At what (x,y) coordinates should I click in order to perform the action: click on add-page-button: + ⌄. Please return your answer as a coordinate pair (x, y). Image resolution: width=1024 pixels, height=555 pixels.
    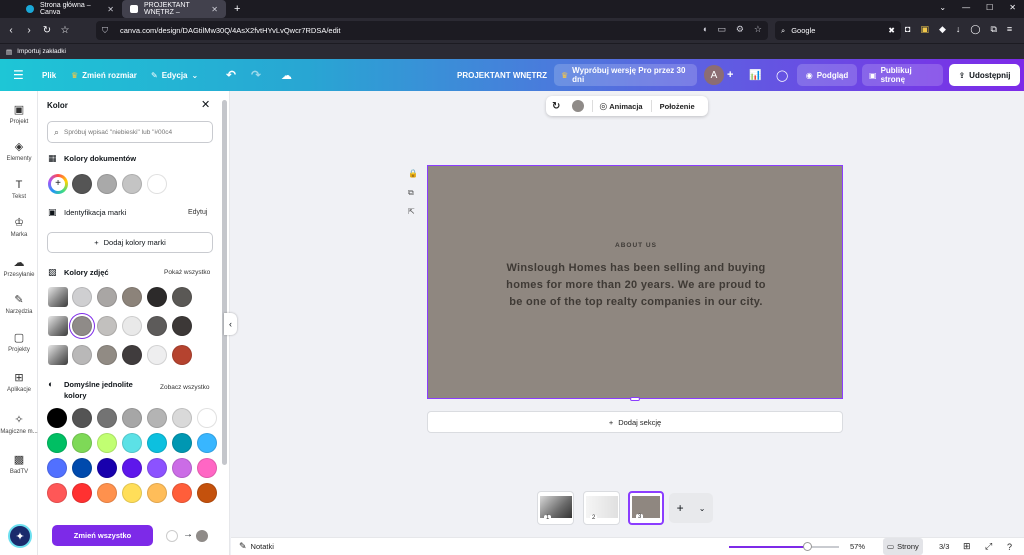
    Looking at the image, I should click on (691, 508).